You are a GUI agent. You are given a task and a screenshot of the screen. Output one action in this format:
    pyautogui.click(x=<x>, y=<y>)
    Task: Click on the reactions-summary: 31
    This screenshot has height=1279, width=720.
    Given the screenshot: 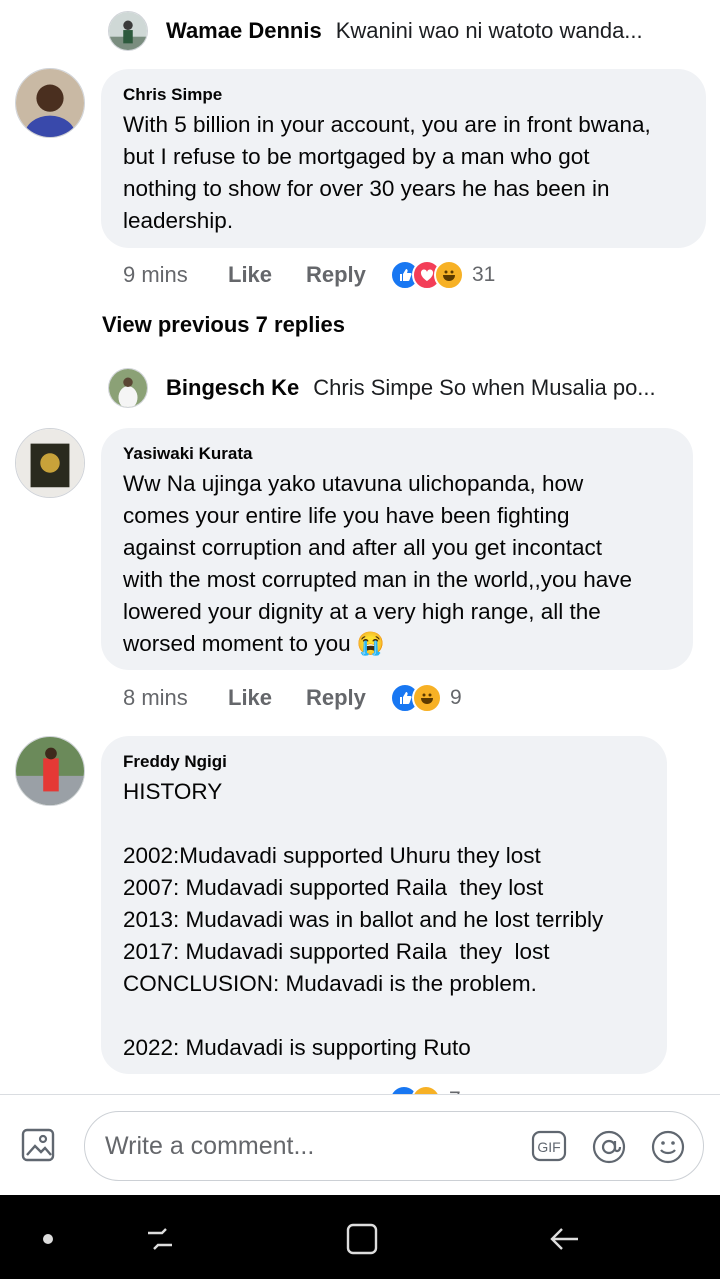 What is the action you would take?
    pyautogui.click(x=442, y=275)
    